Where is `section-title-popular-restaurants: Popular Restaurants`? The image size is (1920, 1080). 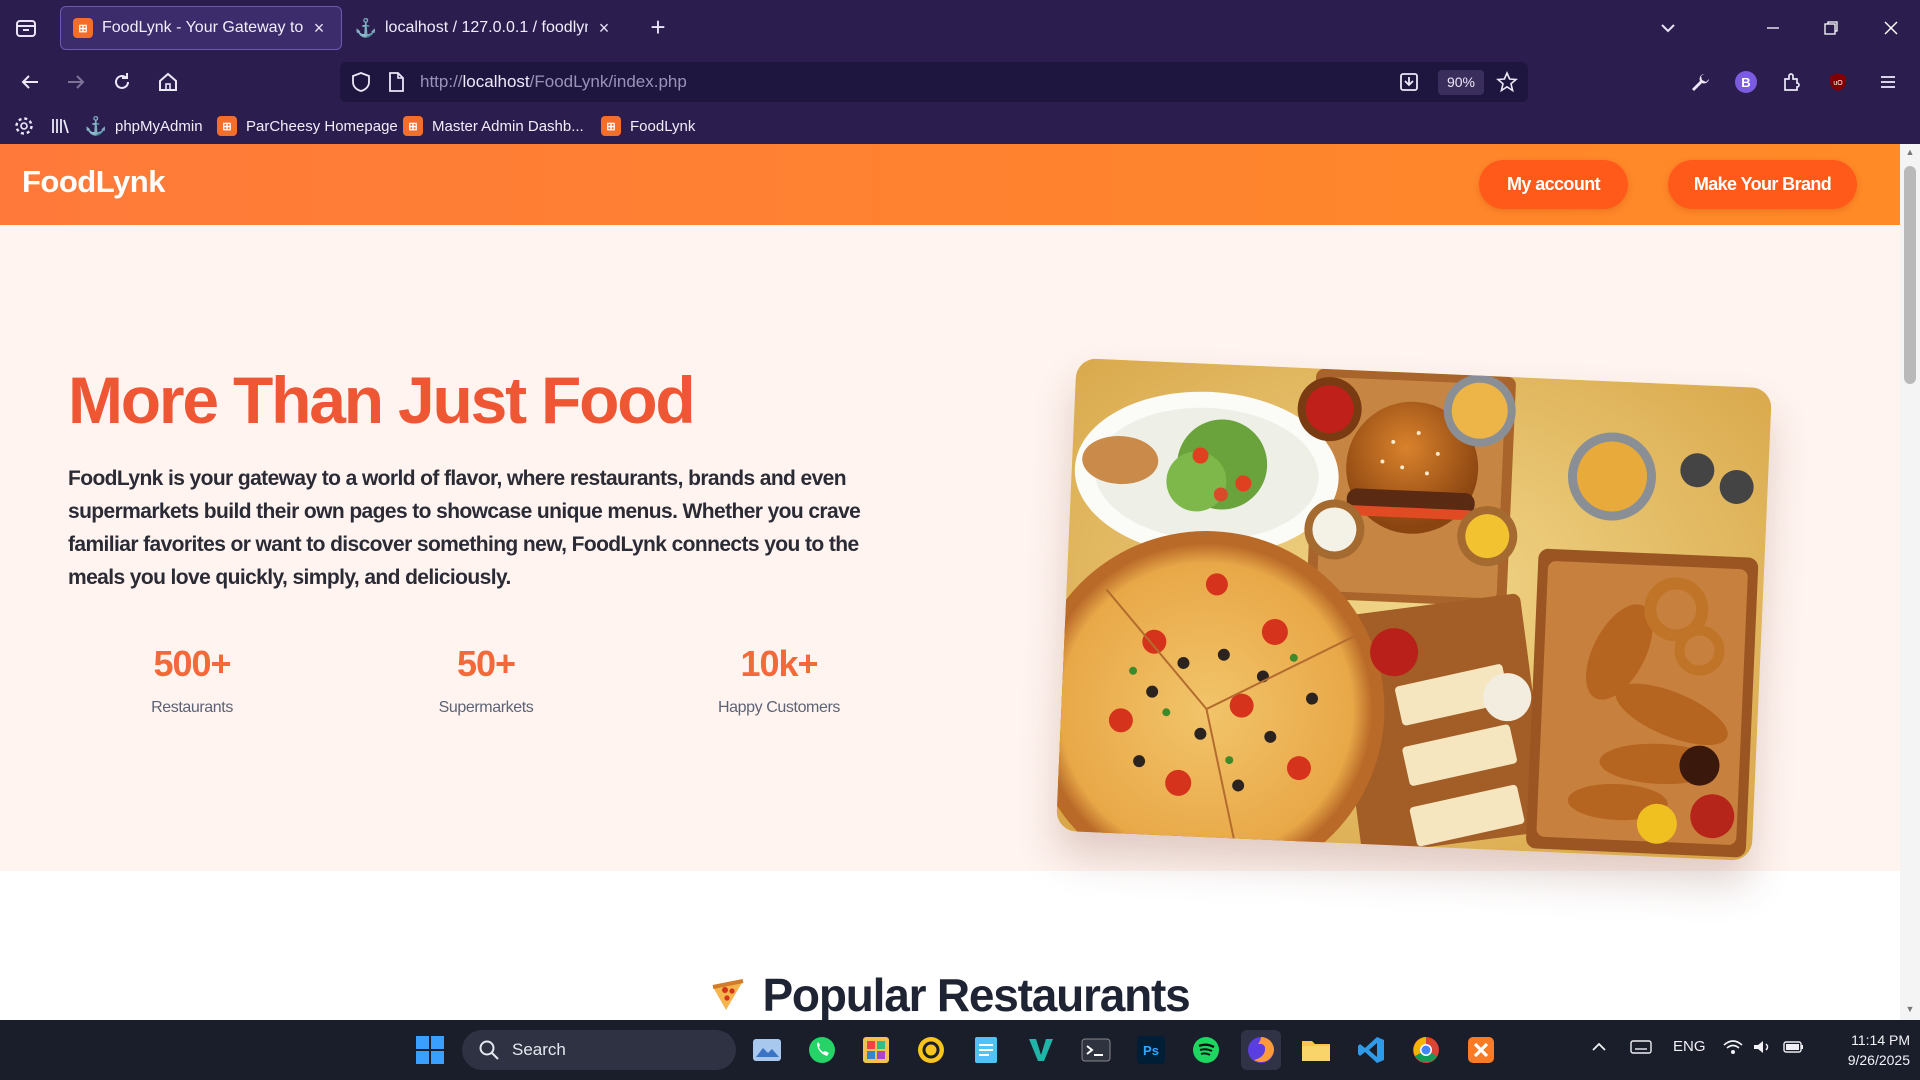
section-title-popular-restaurants: Popular Restaurants is located at coordinates (950, 994).